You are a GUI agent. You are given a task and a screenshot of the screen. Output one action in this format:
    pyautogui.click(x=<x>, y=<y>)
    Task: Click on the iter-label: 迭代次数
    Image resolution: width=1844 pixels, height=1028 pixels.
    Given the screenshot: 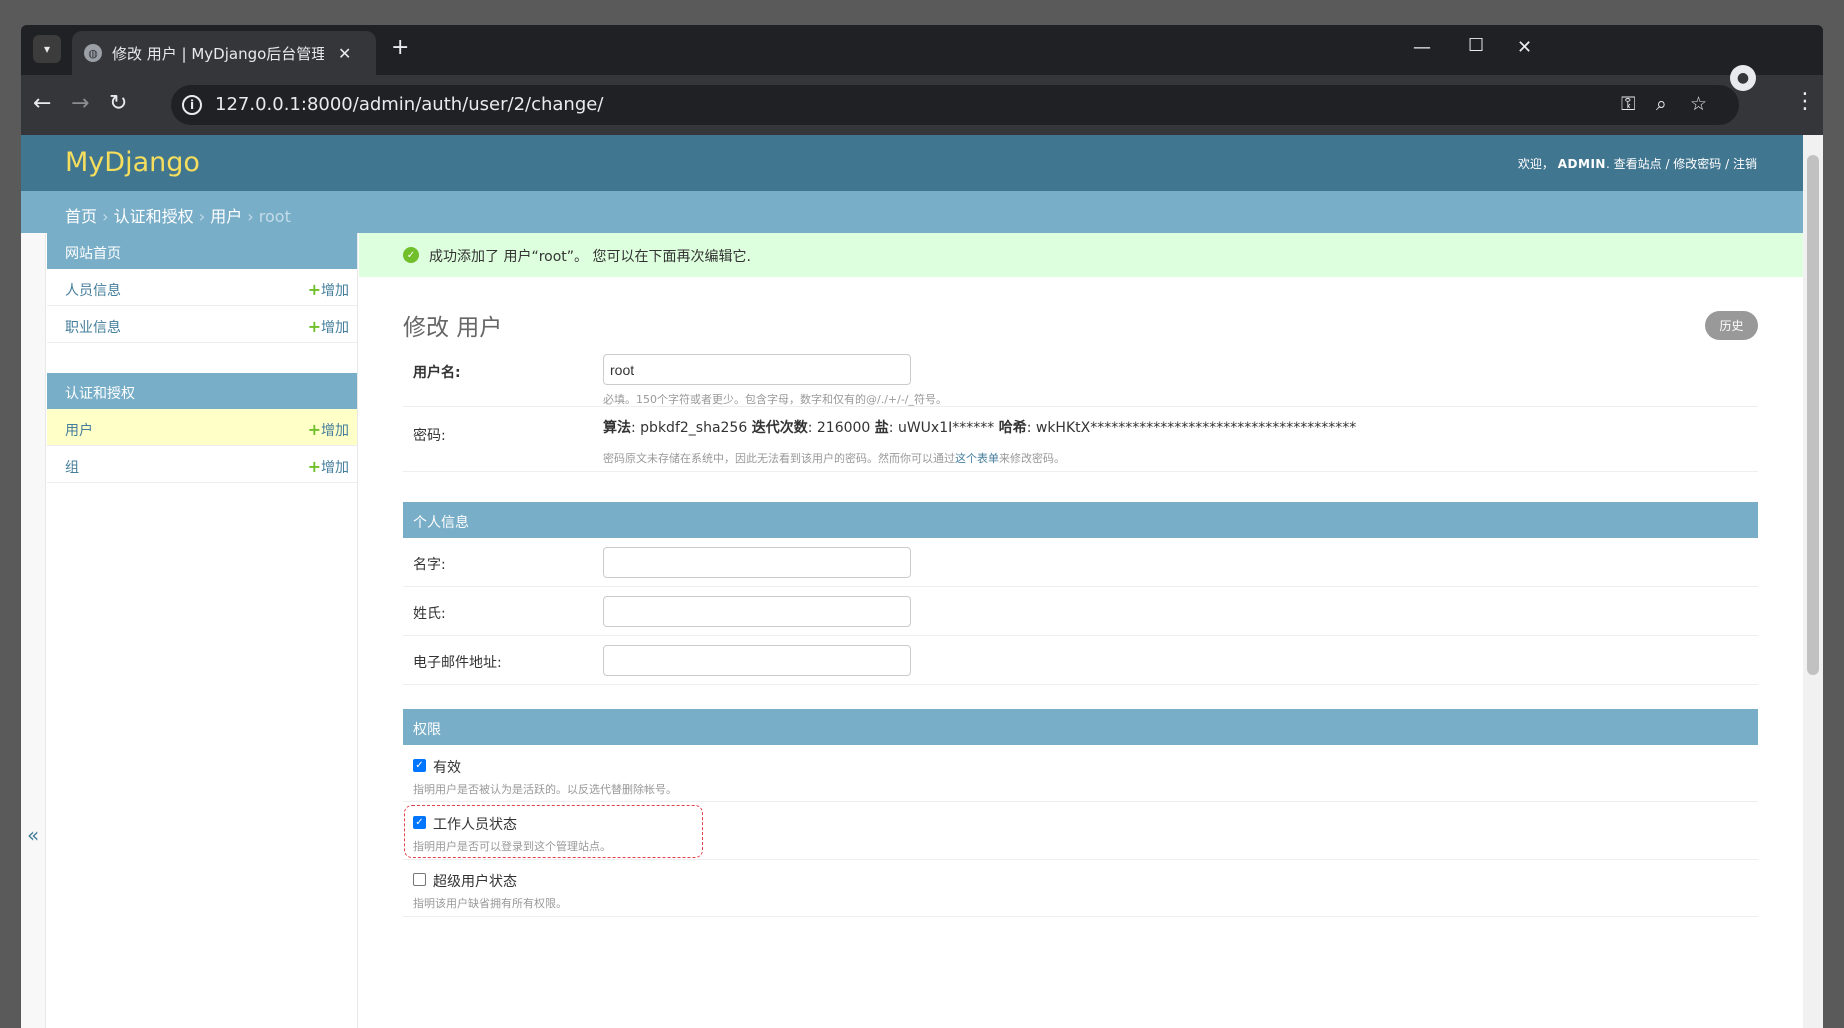 What is the action you would take?
    pyautogui.click(x=779, y=428)
    